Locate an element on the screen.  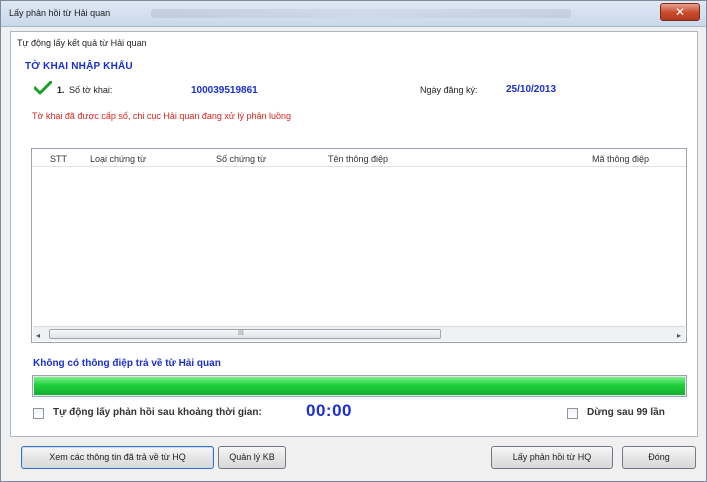
auto-fetch-heading: Tự động lấy kết quả từ Hải quan is located at coordinates (82, 43).